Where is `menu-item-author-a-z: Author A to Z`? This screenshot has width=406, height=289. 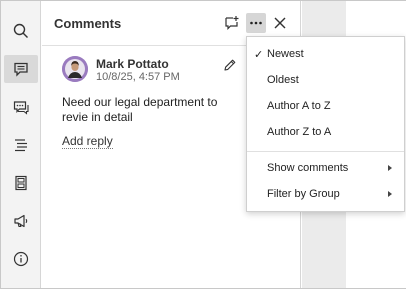 menu-item-author-a-z: Author A to Z is located at coordinates (325, 106).